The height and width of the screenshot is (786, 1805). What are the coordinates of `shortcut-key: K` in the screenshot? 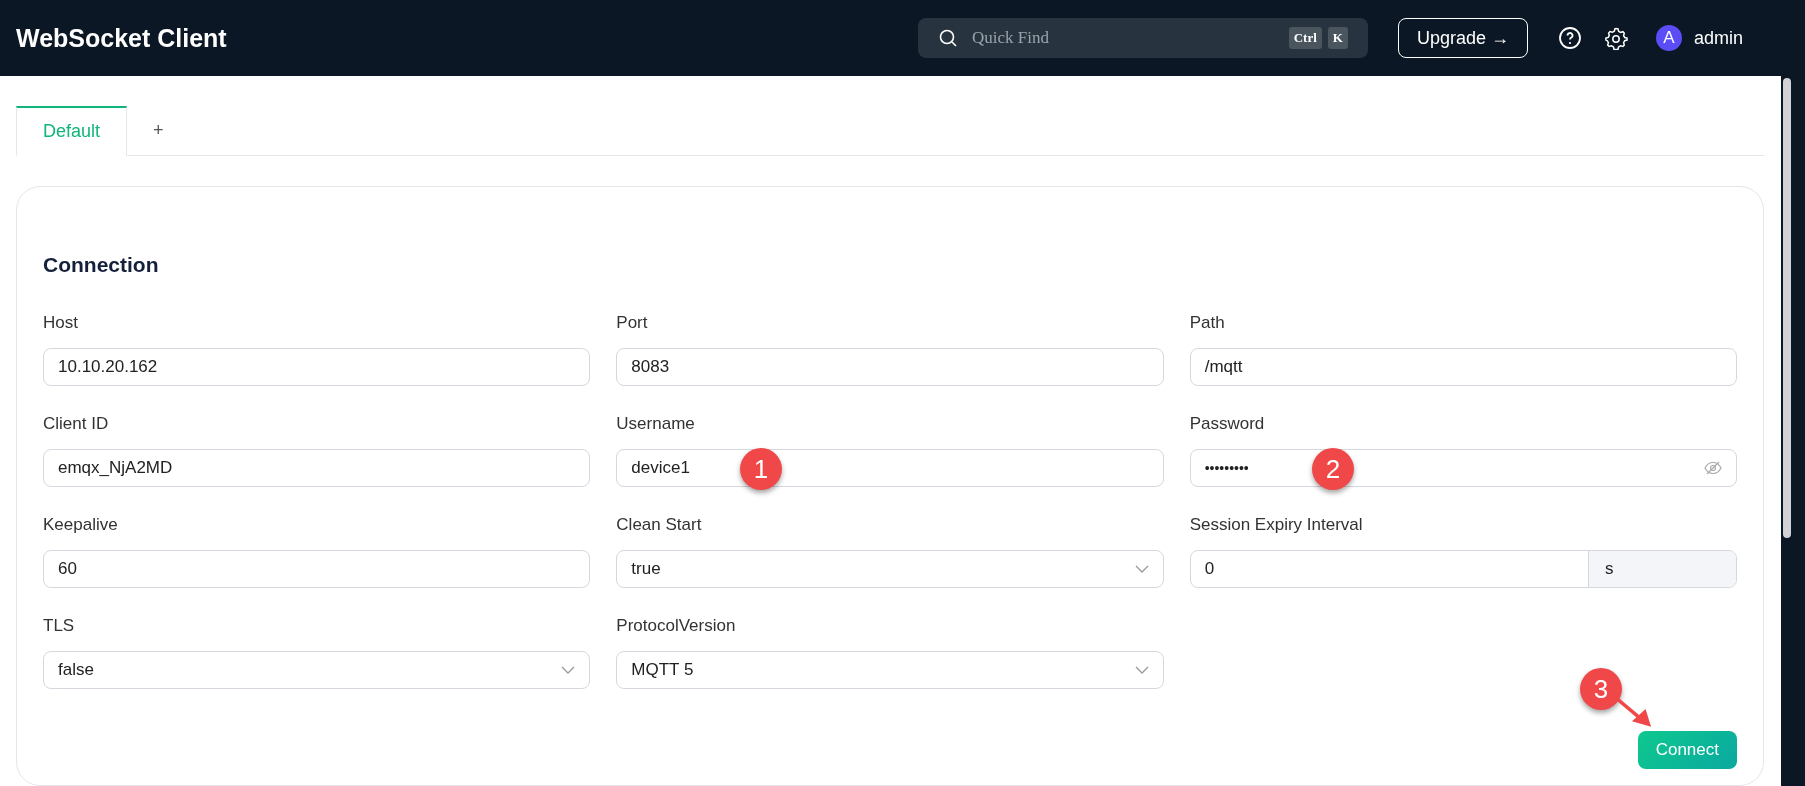 It's located at (1337, 38).